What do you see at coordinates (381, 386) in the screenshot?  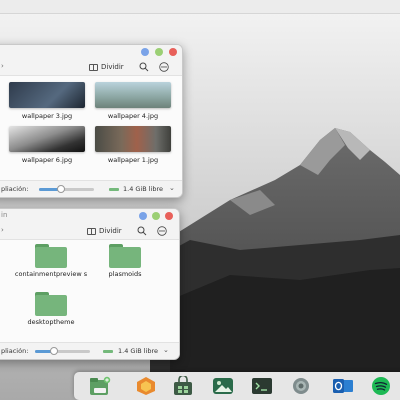 I see `spotify-icon` at bounding box center [381, 386].